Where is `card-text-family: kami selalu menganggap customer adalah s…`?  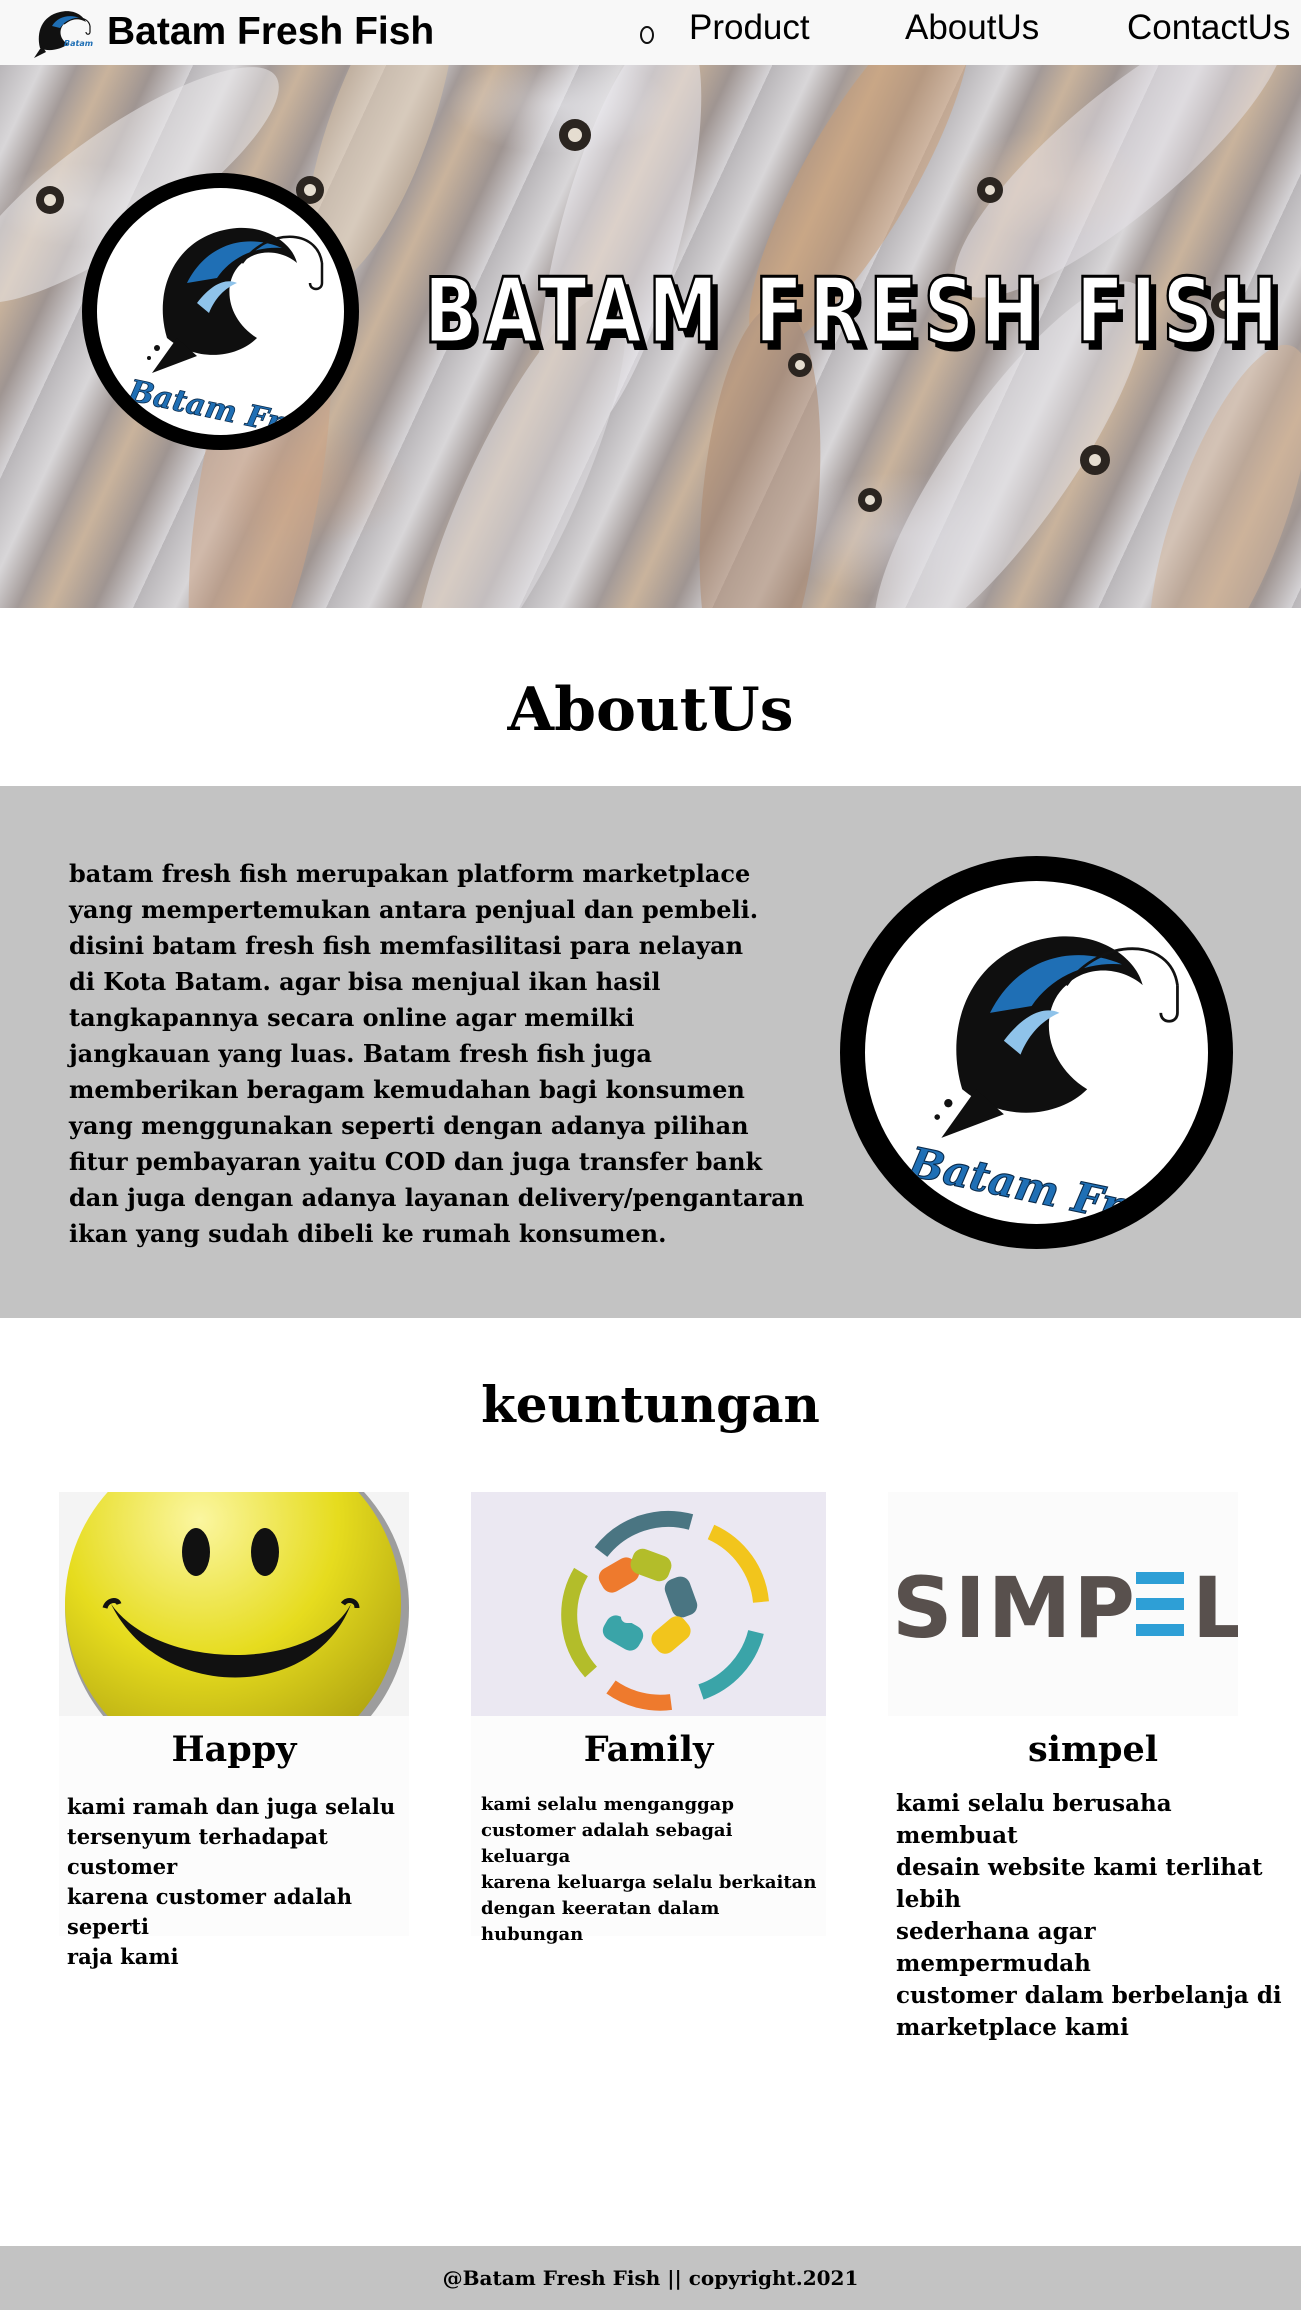
card-text-family: kami selalu menganggap customer adalah s… is located at coordinates (649, 1869).